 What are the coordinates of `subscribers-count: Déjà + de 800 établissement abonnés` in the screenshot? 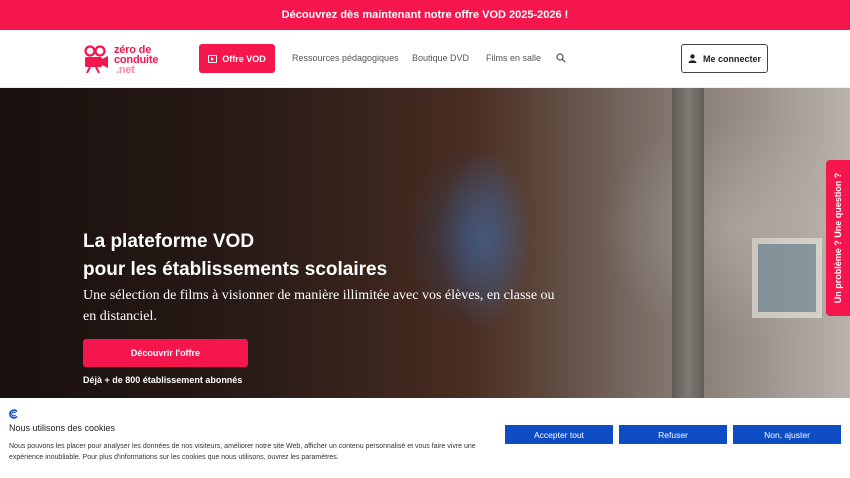 It's located at (163, 380).